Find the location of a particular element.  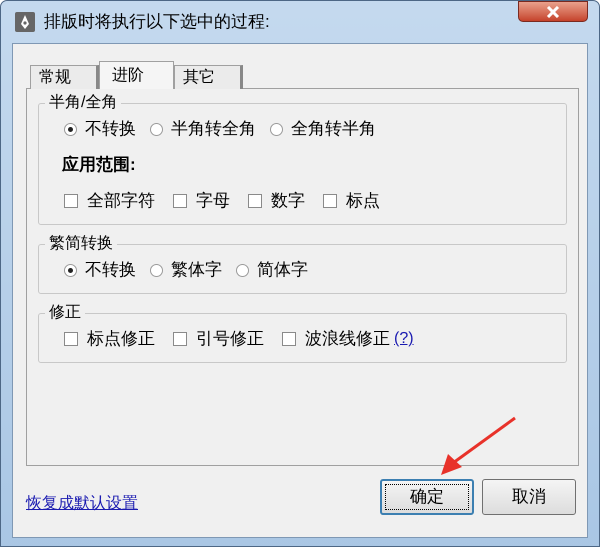

radio-label: 全角转半角 is located at coordinates (333, 129).